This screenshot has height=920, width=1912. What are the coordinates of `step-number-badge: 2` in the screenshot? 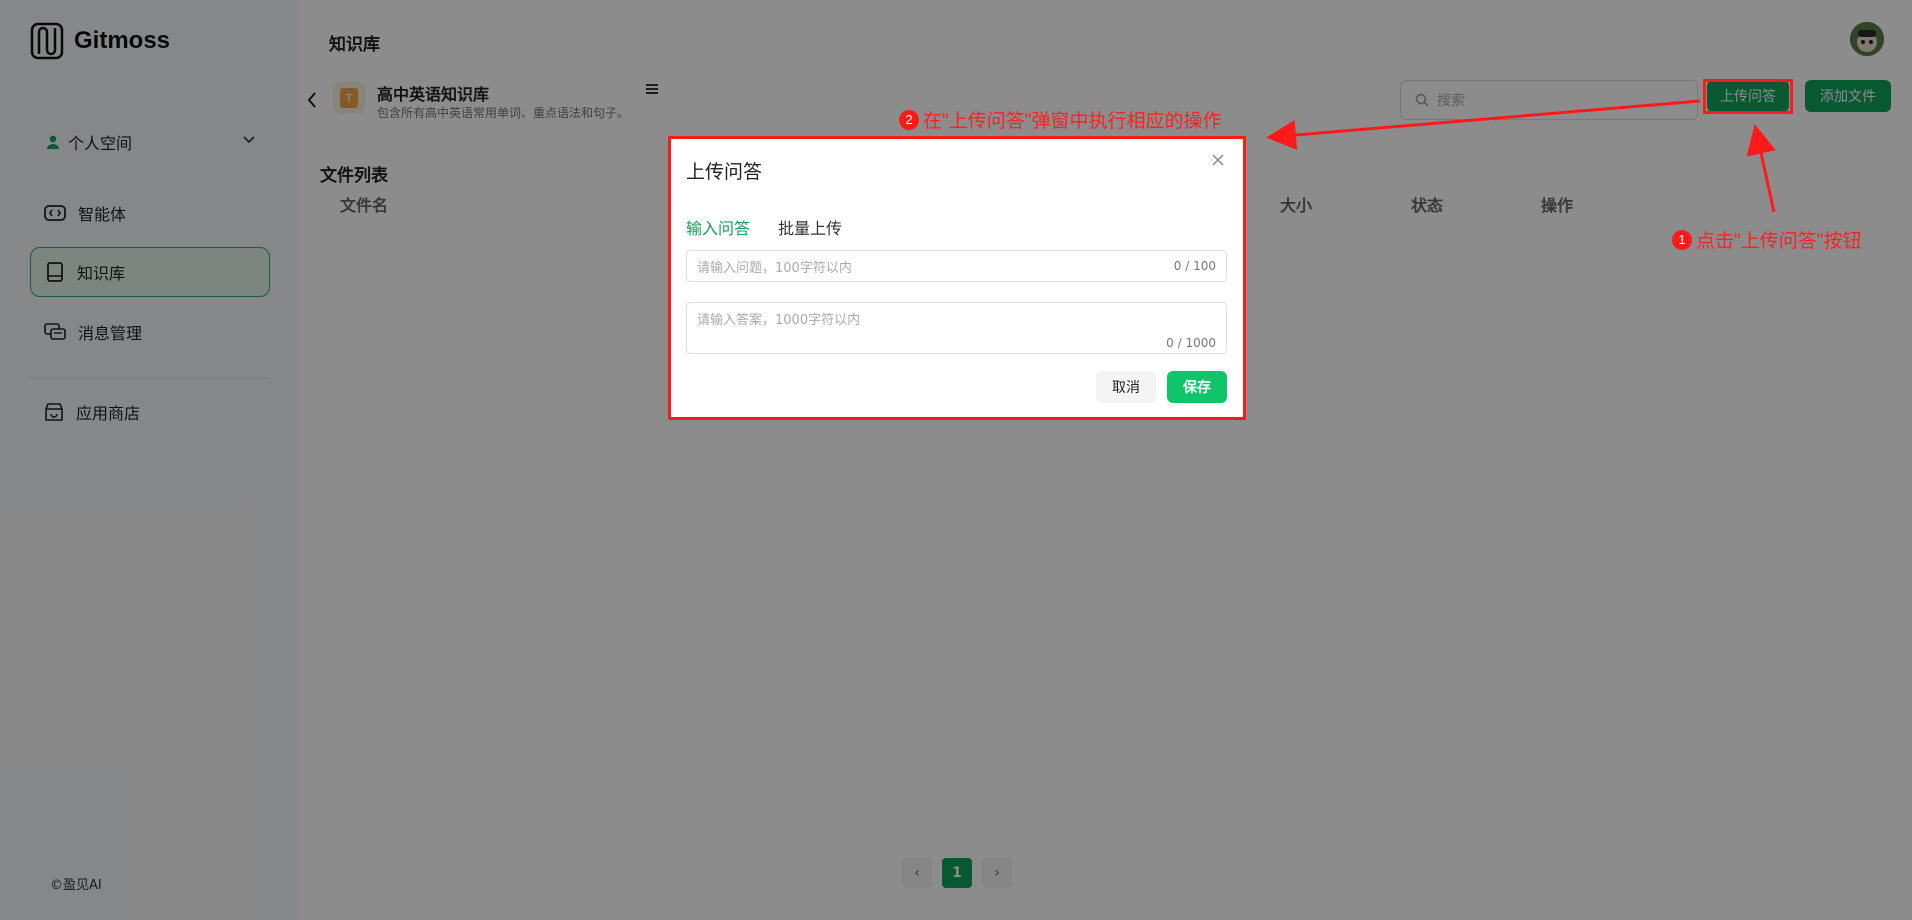 It's located at (909, 119).